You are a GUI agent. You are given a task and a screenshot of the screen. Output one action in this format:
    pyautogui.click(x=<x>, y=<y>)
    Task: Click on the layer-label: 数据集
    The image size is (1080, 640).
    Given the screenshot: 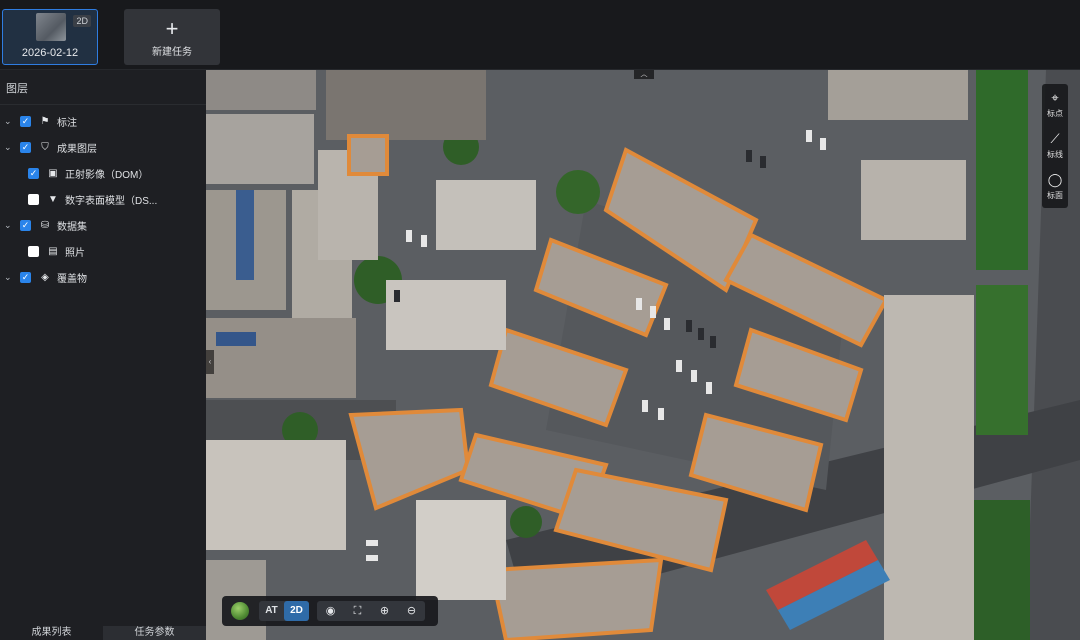 What is the action you would take?
    pyautogui.click(x=72, y=227)
    